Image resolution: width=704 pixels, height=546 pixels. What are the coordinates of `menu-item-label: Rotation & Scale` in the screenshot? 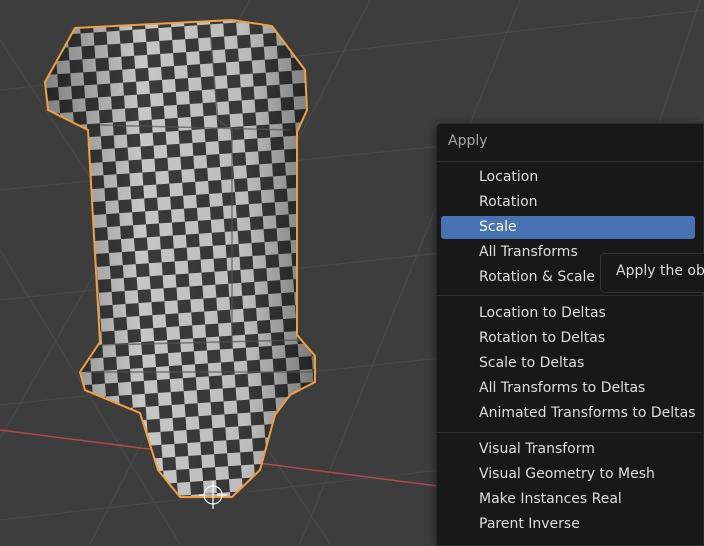 It's located at (537, 277).